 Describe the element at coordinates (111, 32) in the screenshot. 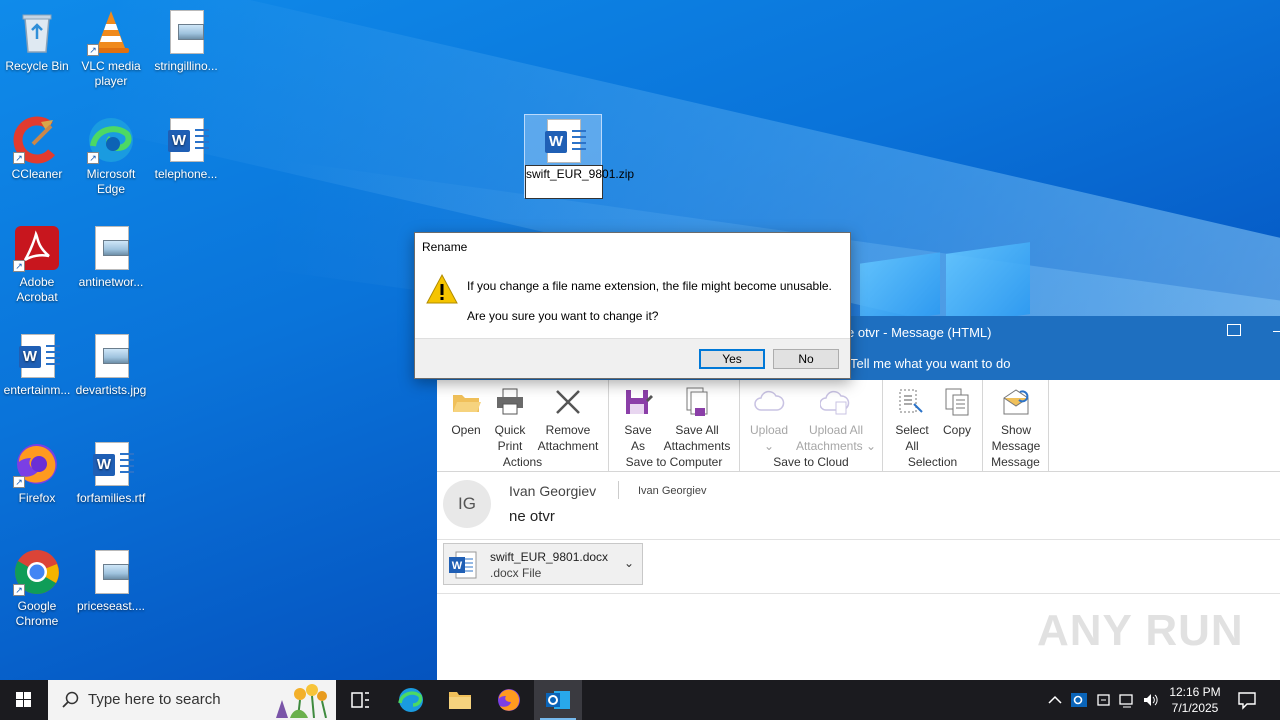

I see `vlc-cone-icon: ↗` at that location.